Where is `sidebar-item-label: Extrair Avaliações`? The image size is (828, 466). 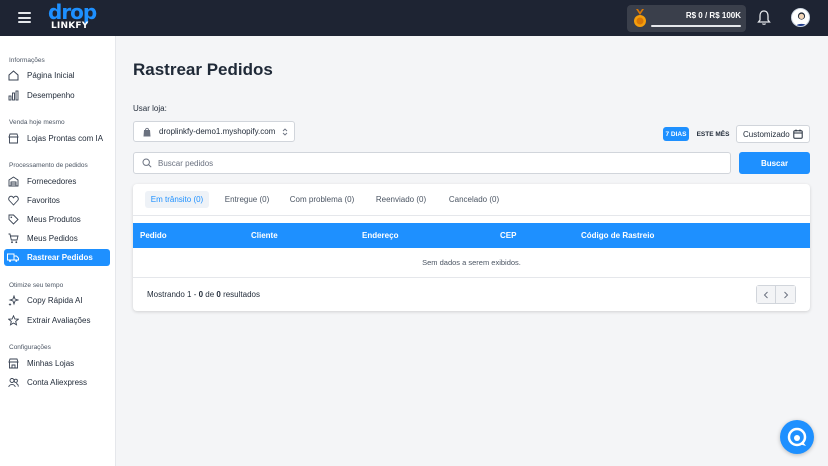 sidebar-item-label: Extrair Avaliações is located at coordinates (59, 320).